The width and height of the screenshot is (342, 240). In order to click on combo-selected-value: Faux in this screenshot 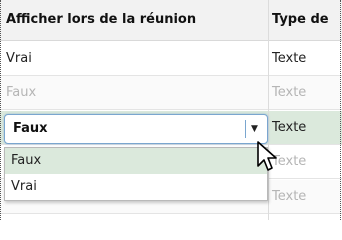, I will do `click(30, 128)`.